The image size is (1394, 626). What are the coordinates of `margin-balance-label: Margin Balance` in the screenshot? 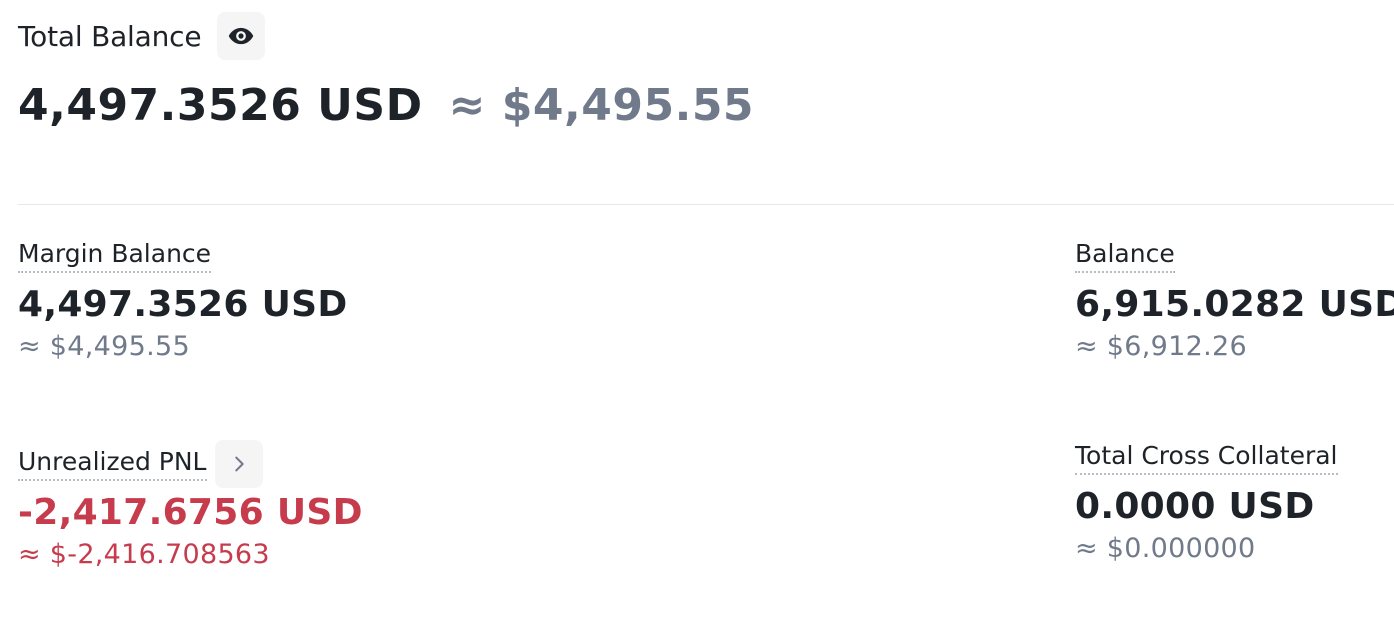 It's located at (115, 256).